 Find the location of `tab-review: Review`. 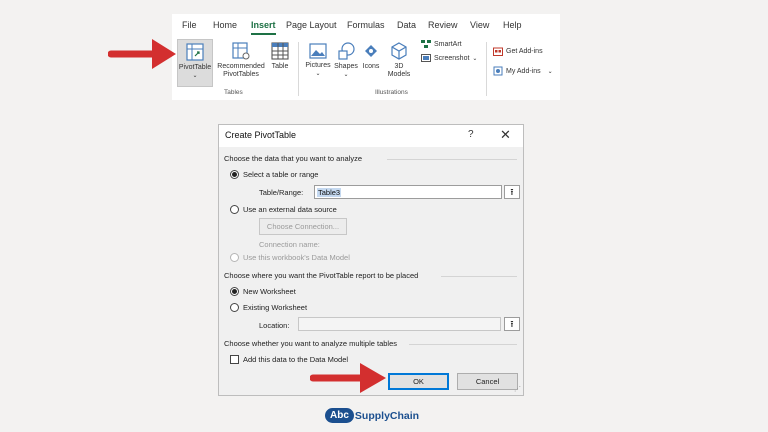

tab-review: Review is located at coordinates (443, 25).